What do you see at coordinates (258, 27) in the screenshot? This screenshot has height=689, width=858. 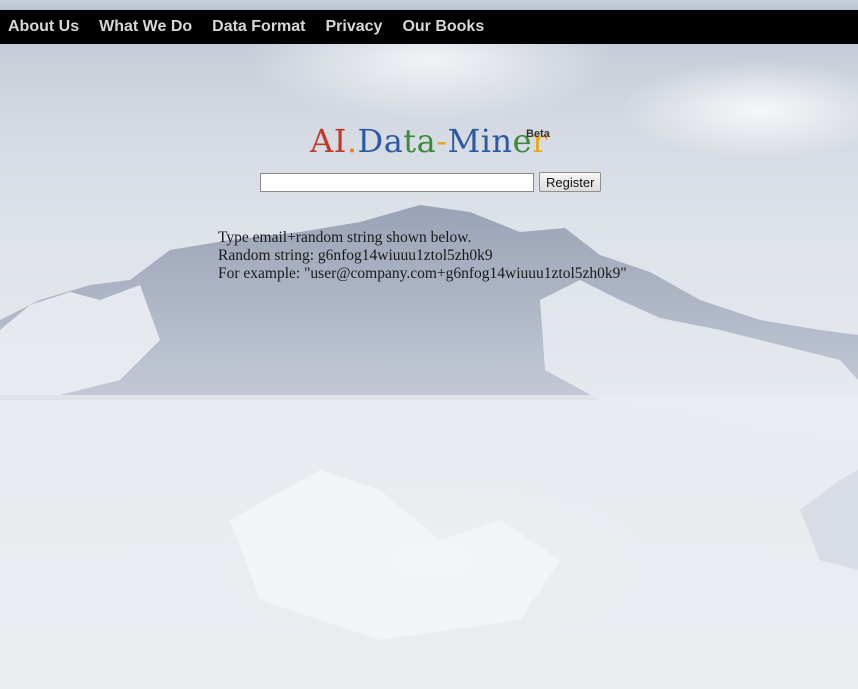 I see `nav-data-format: Data Format` at bounding box center [258, 27].